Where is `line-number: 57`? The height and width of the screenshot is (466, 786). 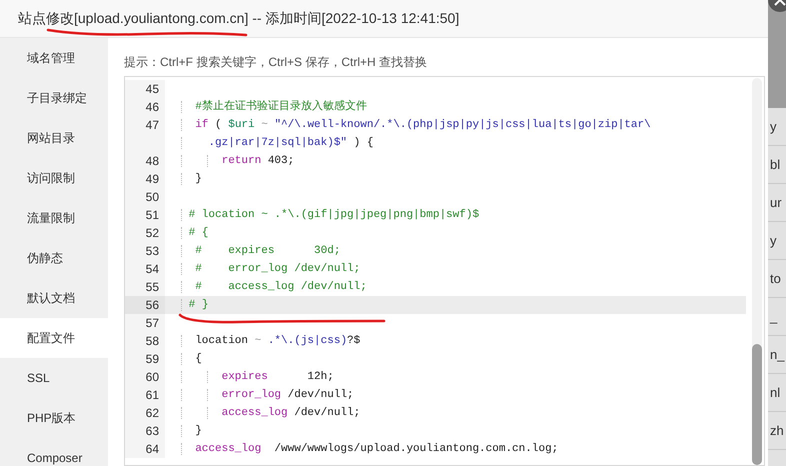 line-number: 57 is located at coordinates (145, 323).